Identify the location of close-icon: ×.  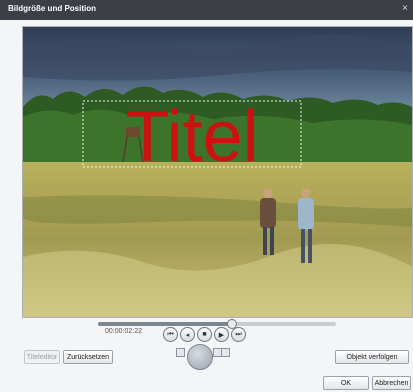
(405, 8).